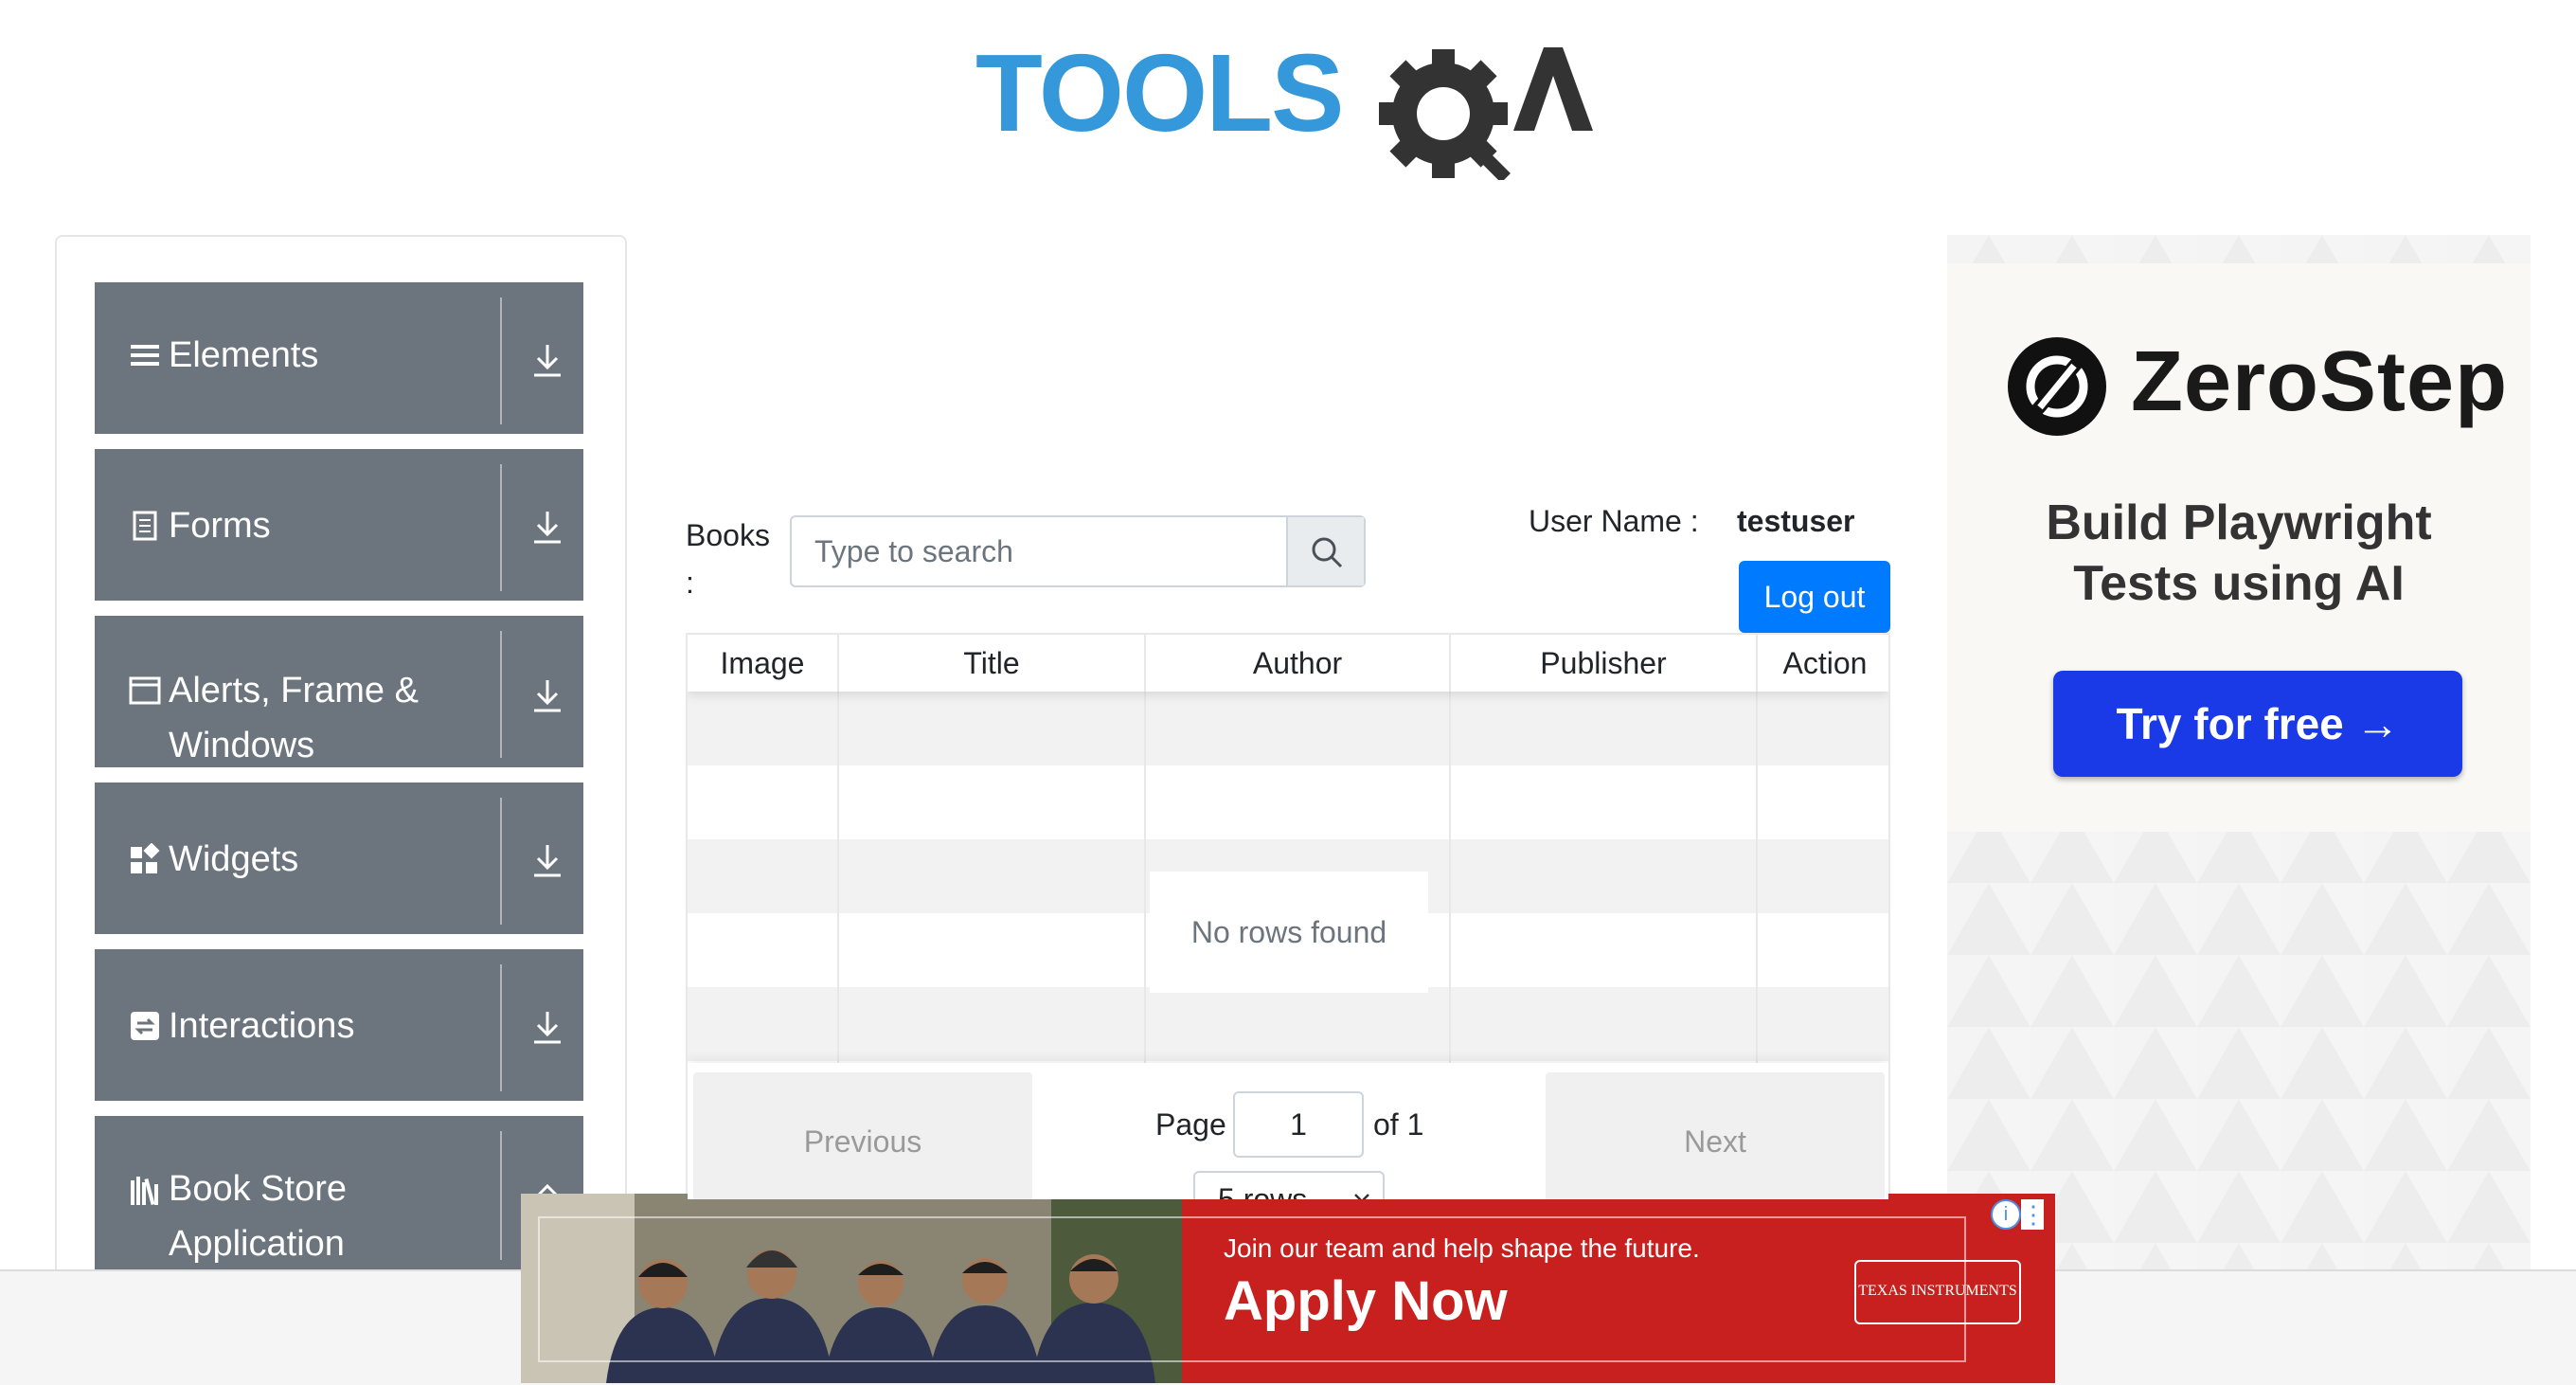  I want to click on next-button: Next, so click(1715, 1135).